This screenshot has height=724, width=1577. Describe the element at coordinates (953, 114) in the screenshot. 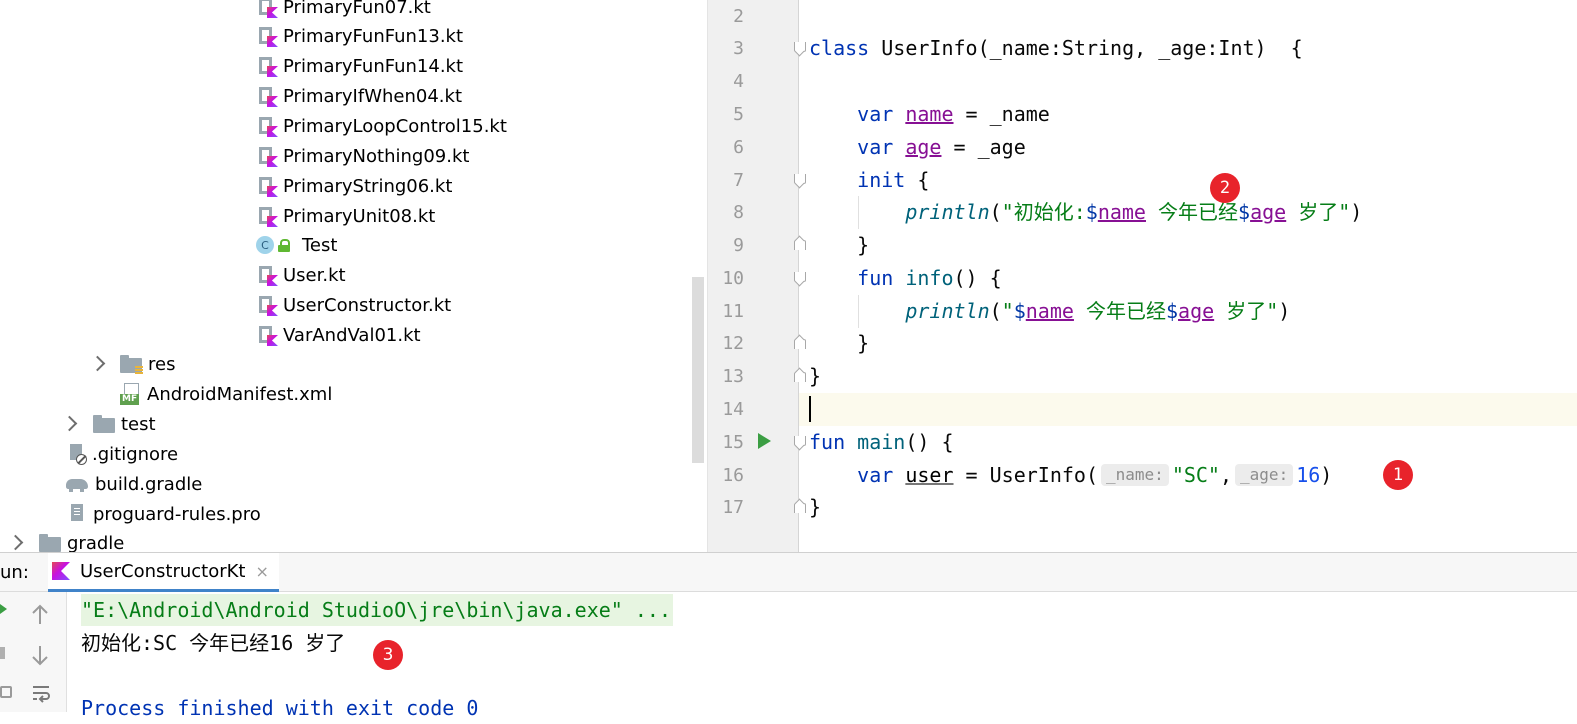

I see `code-line: var name = _name` at that location.